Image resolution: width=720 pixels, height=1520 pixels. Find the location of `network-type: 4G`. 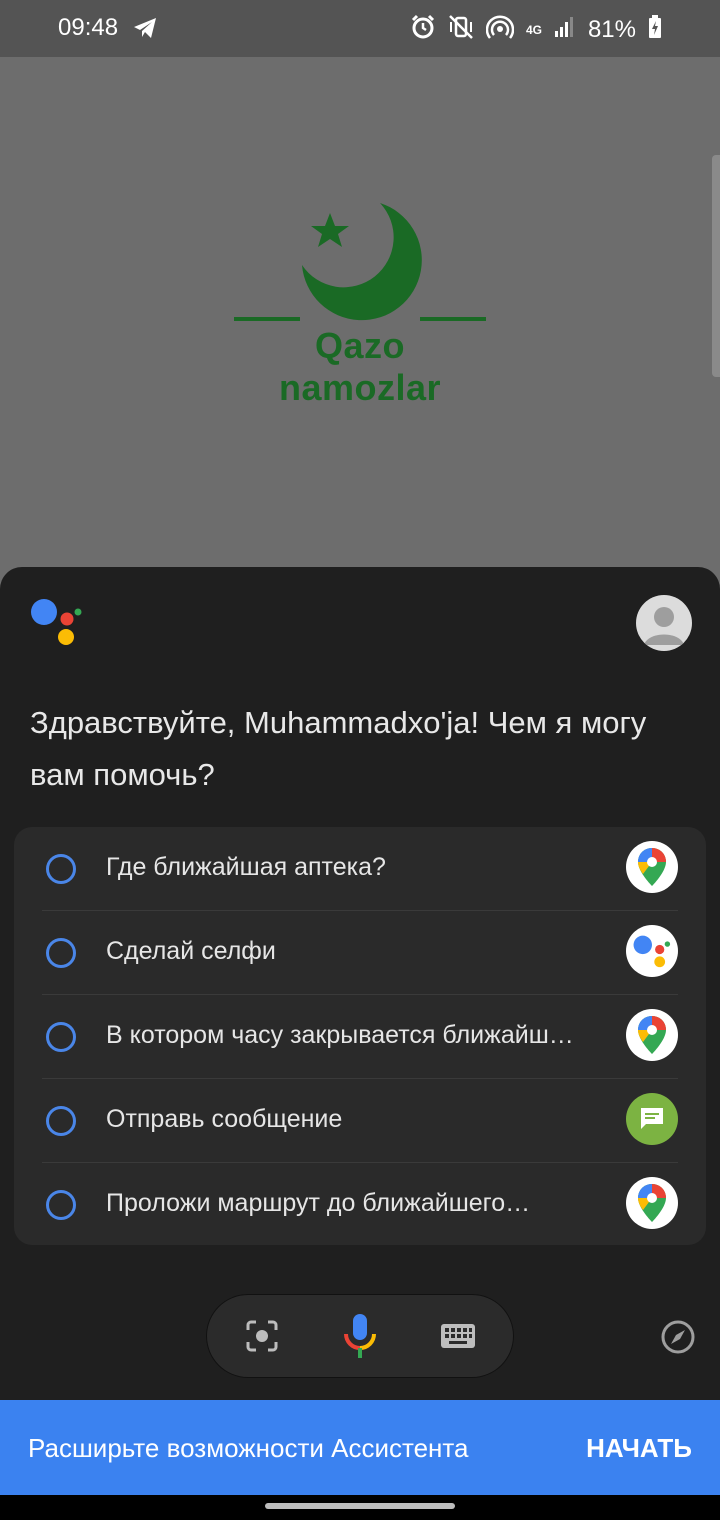

network-type: 4G is located at coordinates (533, 29).